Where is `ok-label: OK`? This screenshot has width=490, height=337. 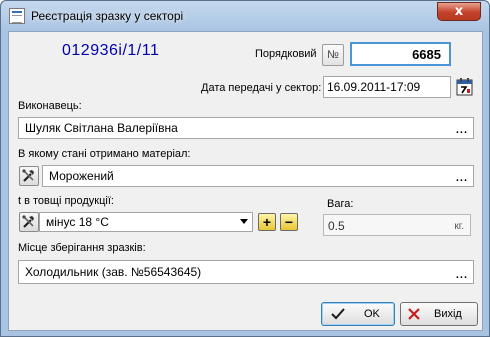 ok-label: OK is located at coordinates (372, 314).